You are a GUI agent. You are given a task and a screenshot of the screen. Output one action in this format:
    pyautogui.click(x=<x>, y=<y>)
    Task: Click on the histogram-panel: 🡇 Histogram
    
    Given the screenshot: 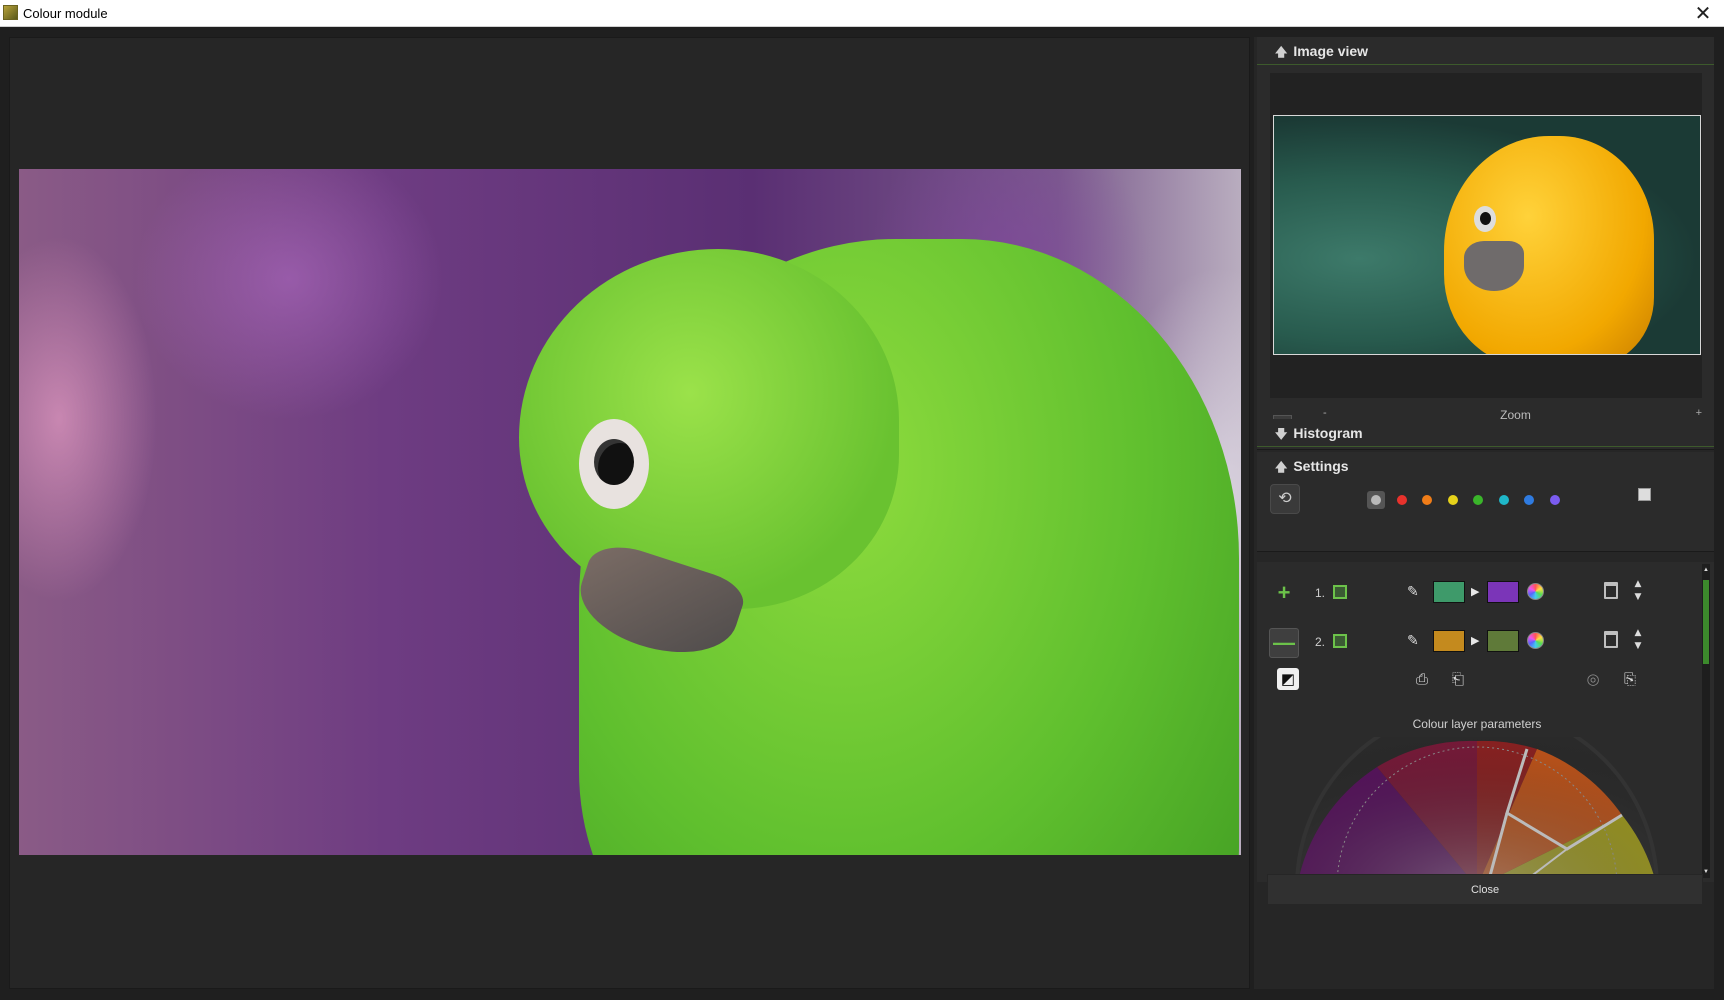 What is the action you would take?
    pyautogui.click(x=1485, y=434)
    